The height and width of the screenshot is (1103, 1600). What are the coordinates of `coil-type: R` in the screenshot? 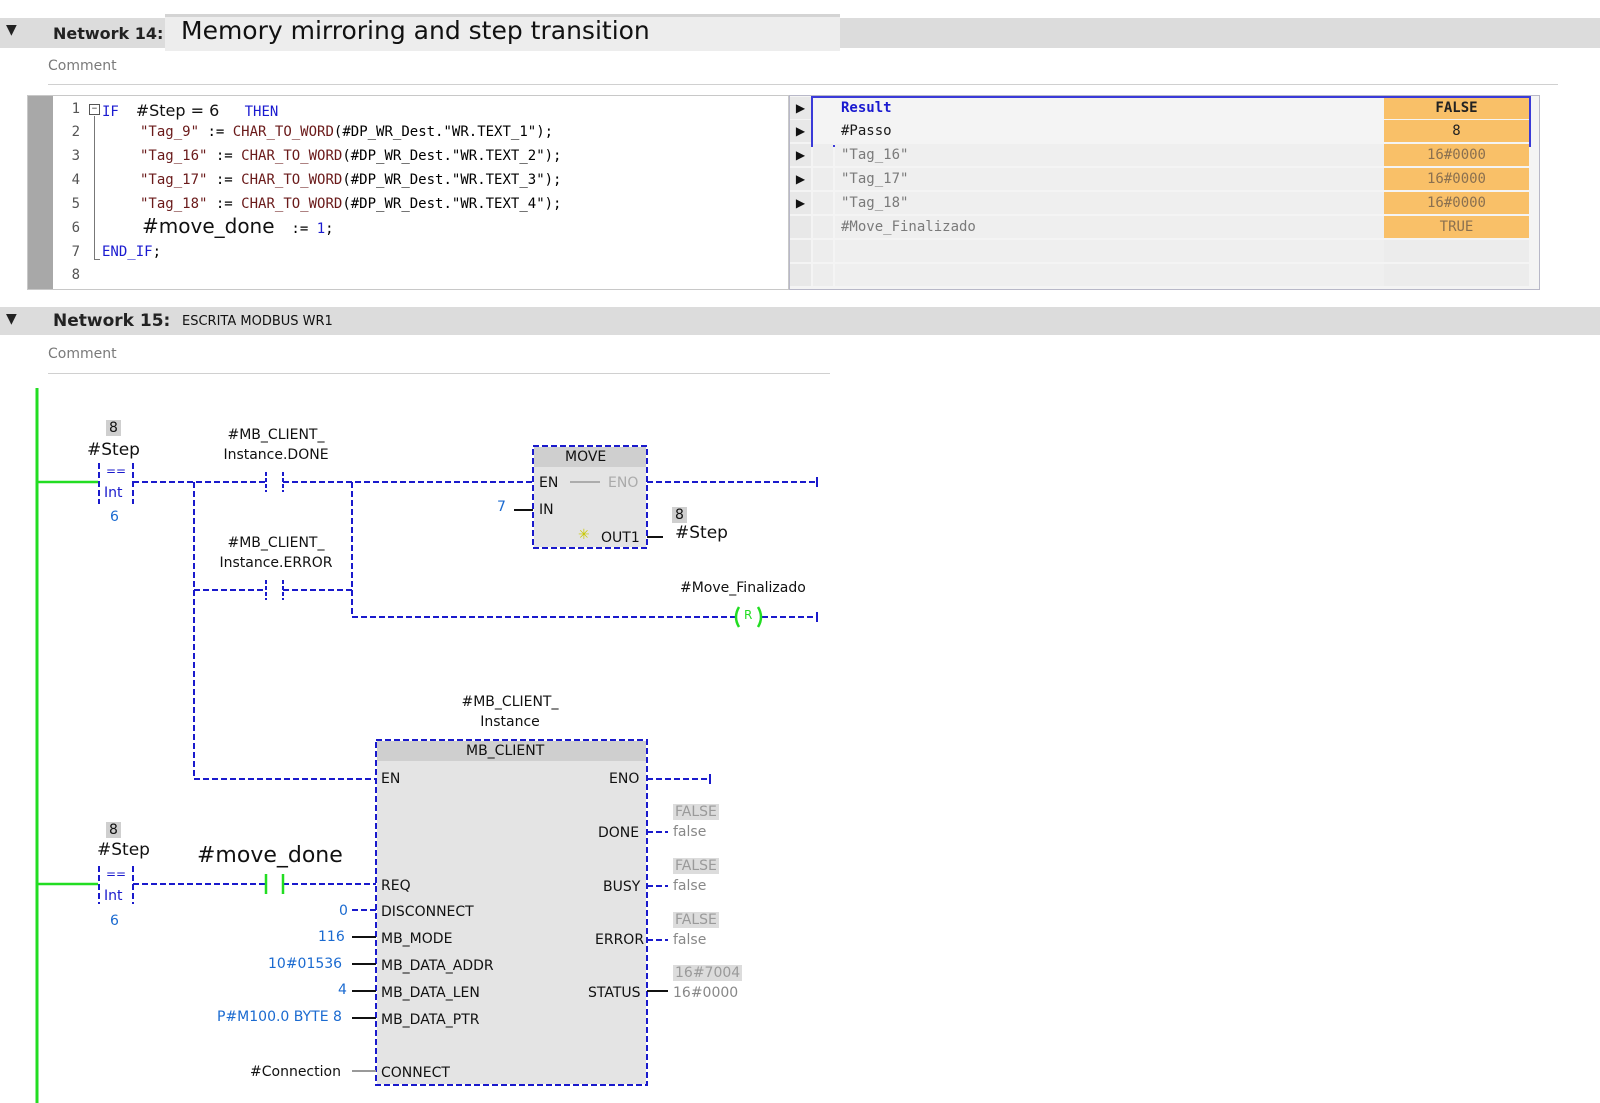 It's located at (748, 615).